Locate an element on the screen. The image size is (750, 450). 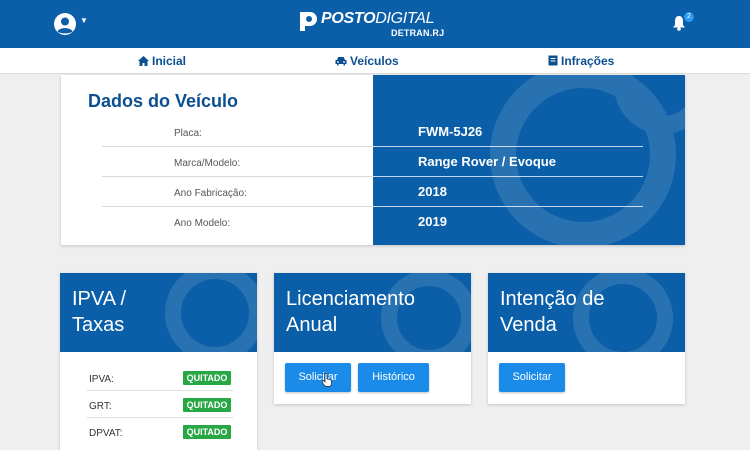
solicitar-licenciamento-button: Solicitar is located at coordinates (318, 377).